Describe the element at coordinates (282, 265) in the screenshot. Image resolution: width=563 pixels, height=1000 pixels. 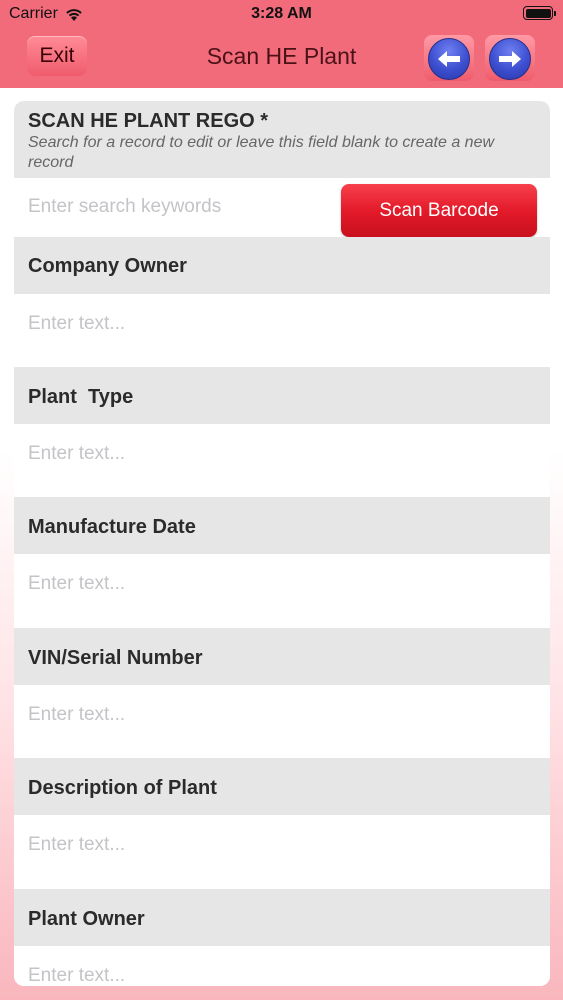
I see `company-owner-header: Company Owner` at that location.